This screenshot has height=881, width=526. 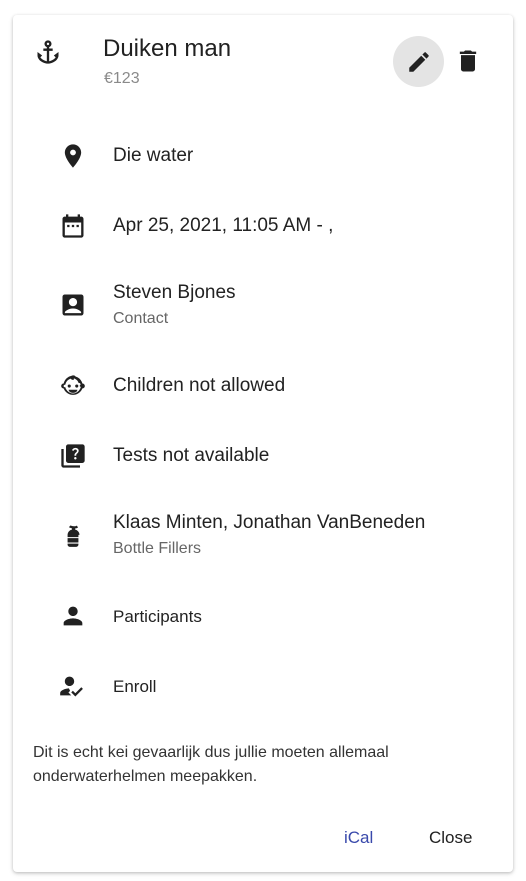 I want to click on baby-face-icon, so click(x=73, y=386).